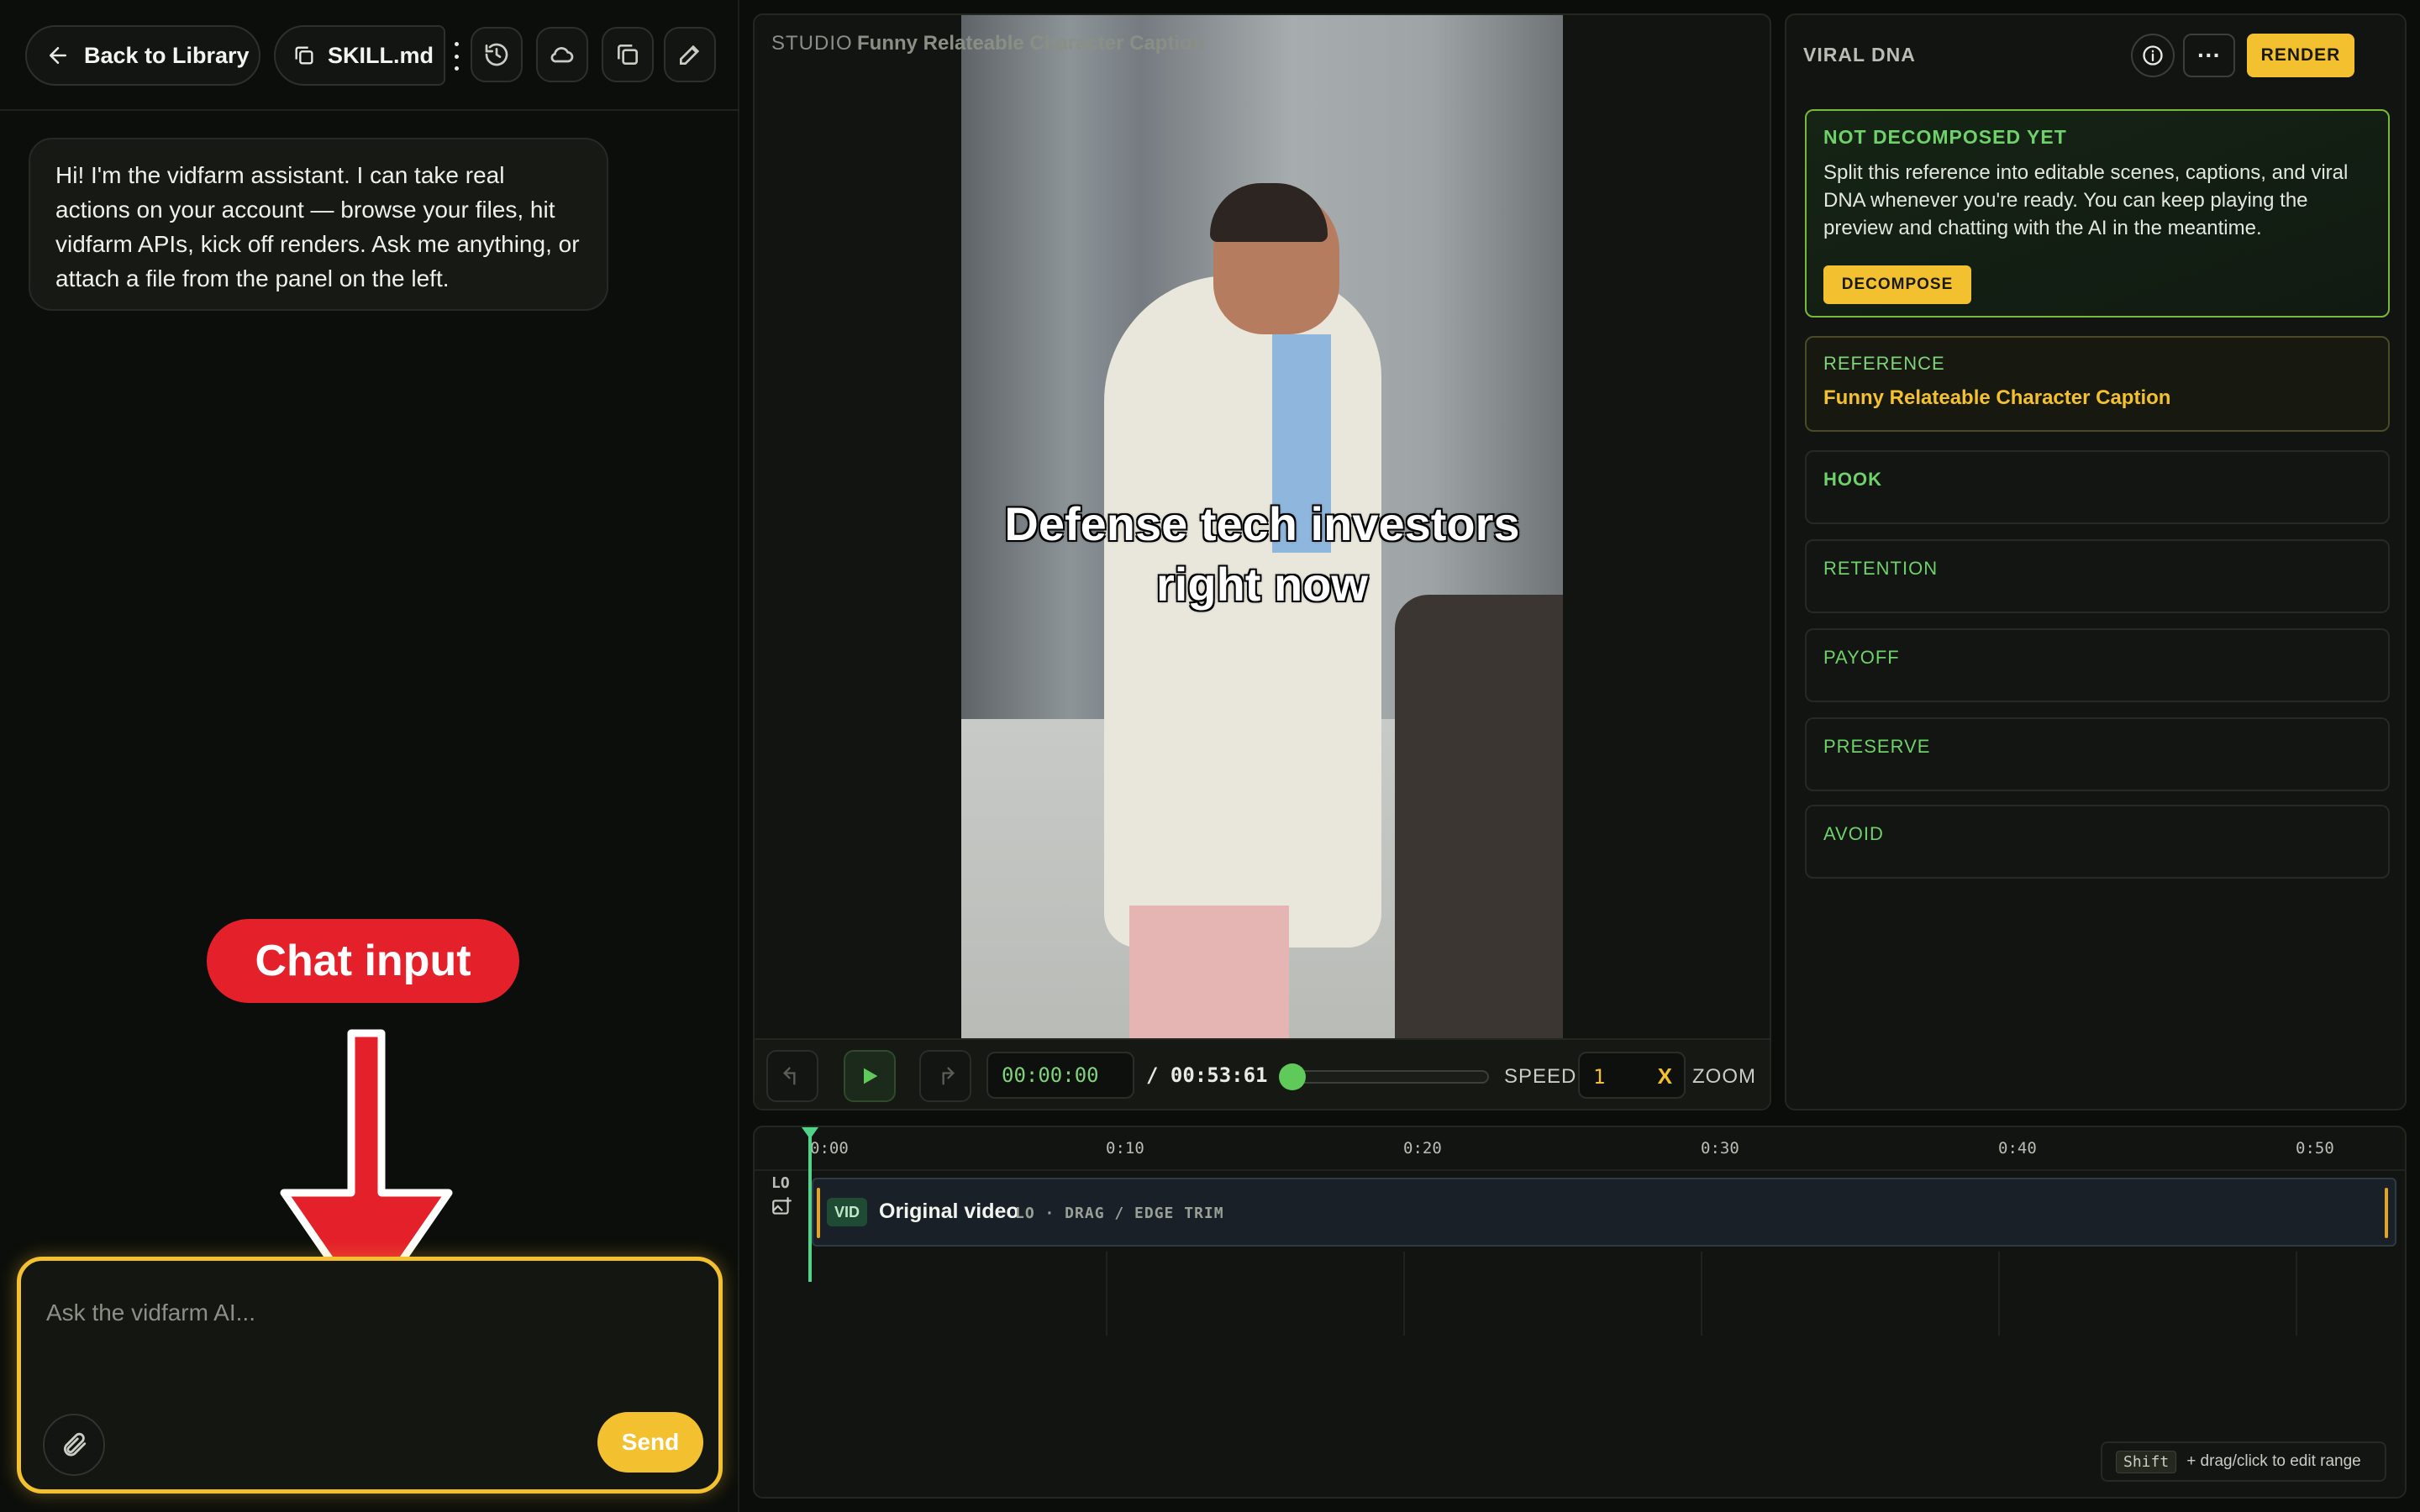 The width and height of the screenshot is (2420, 1512). I want to click on render-button: RENDER, so click(2300, 55).